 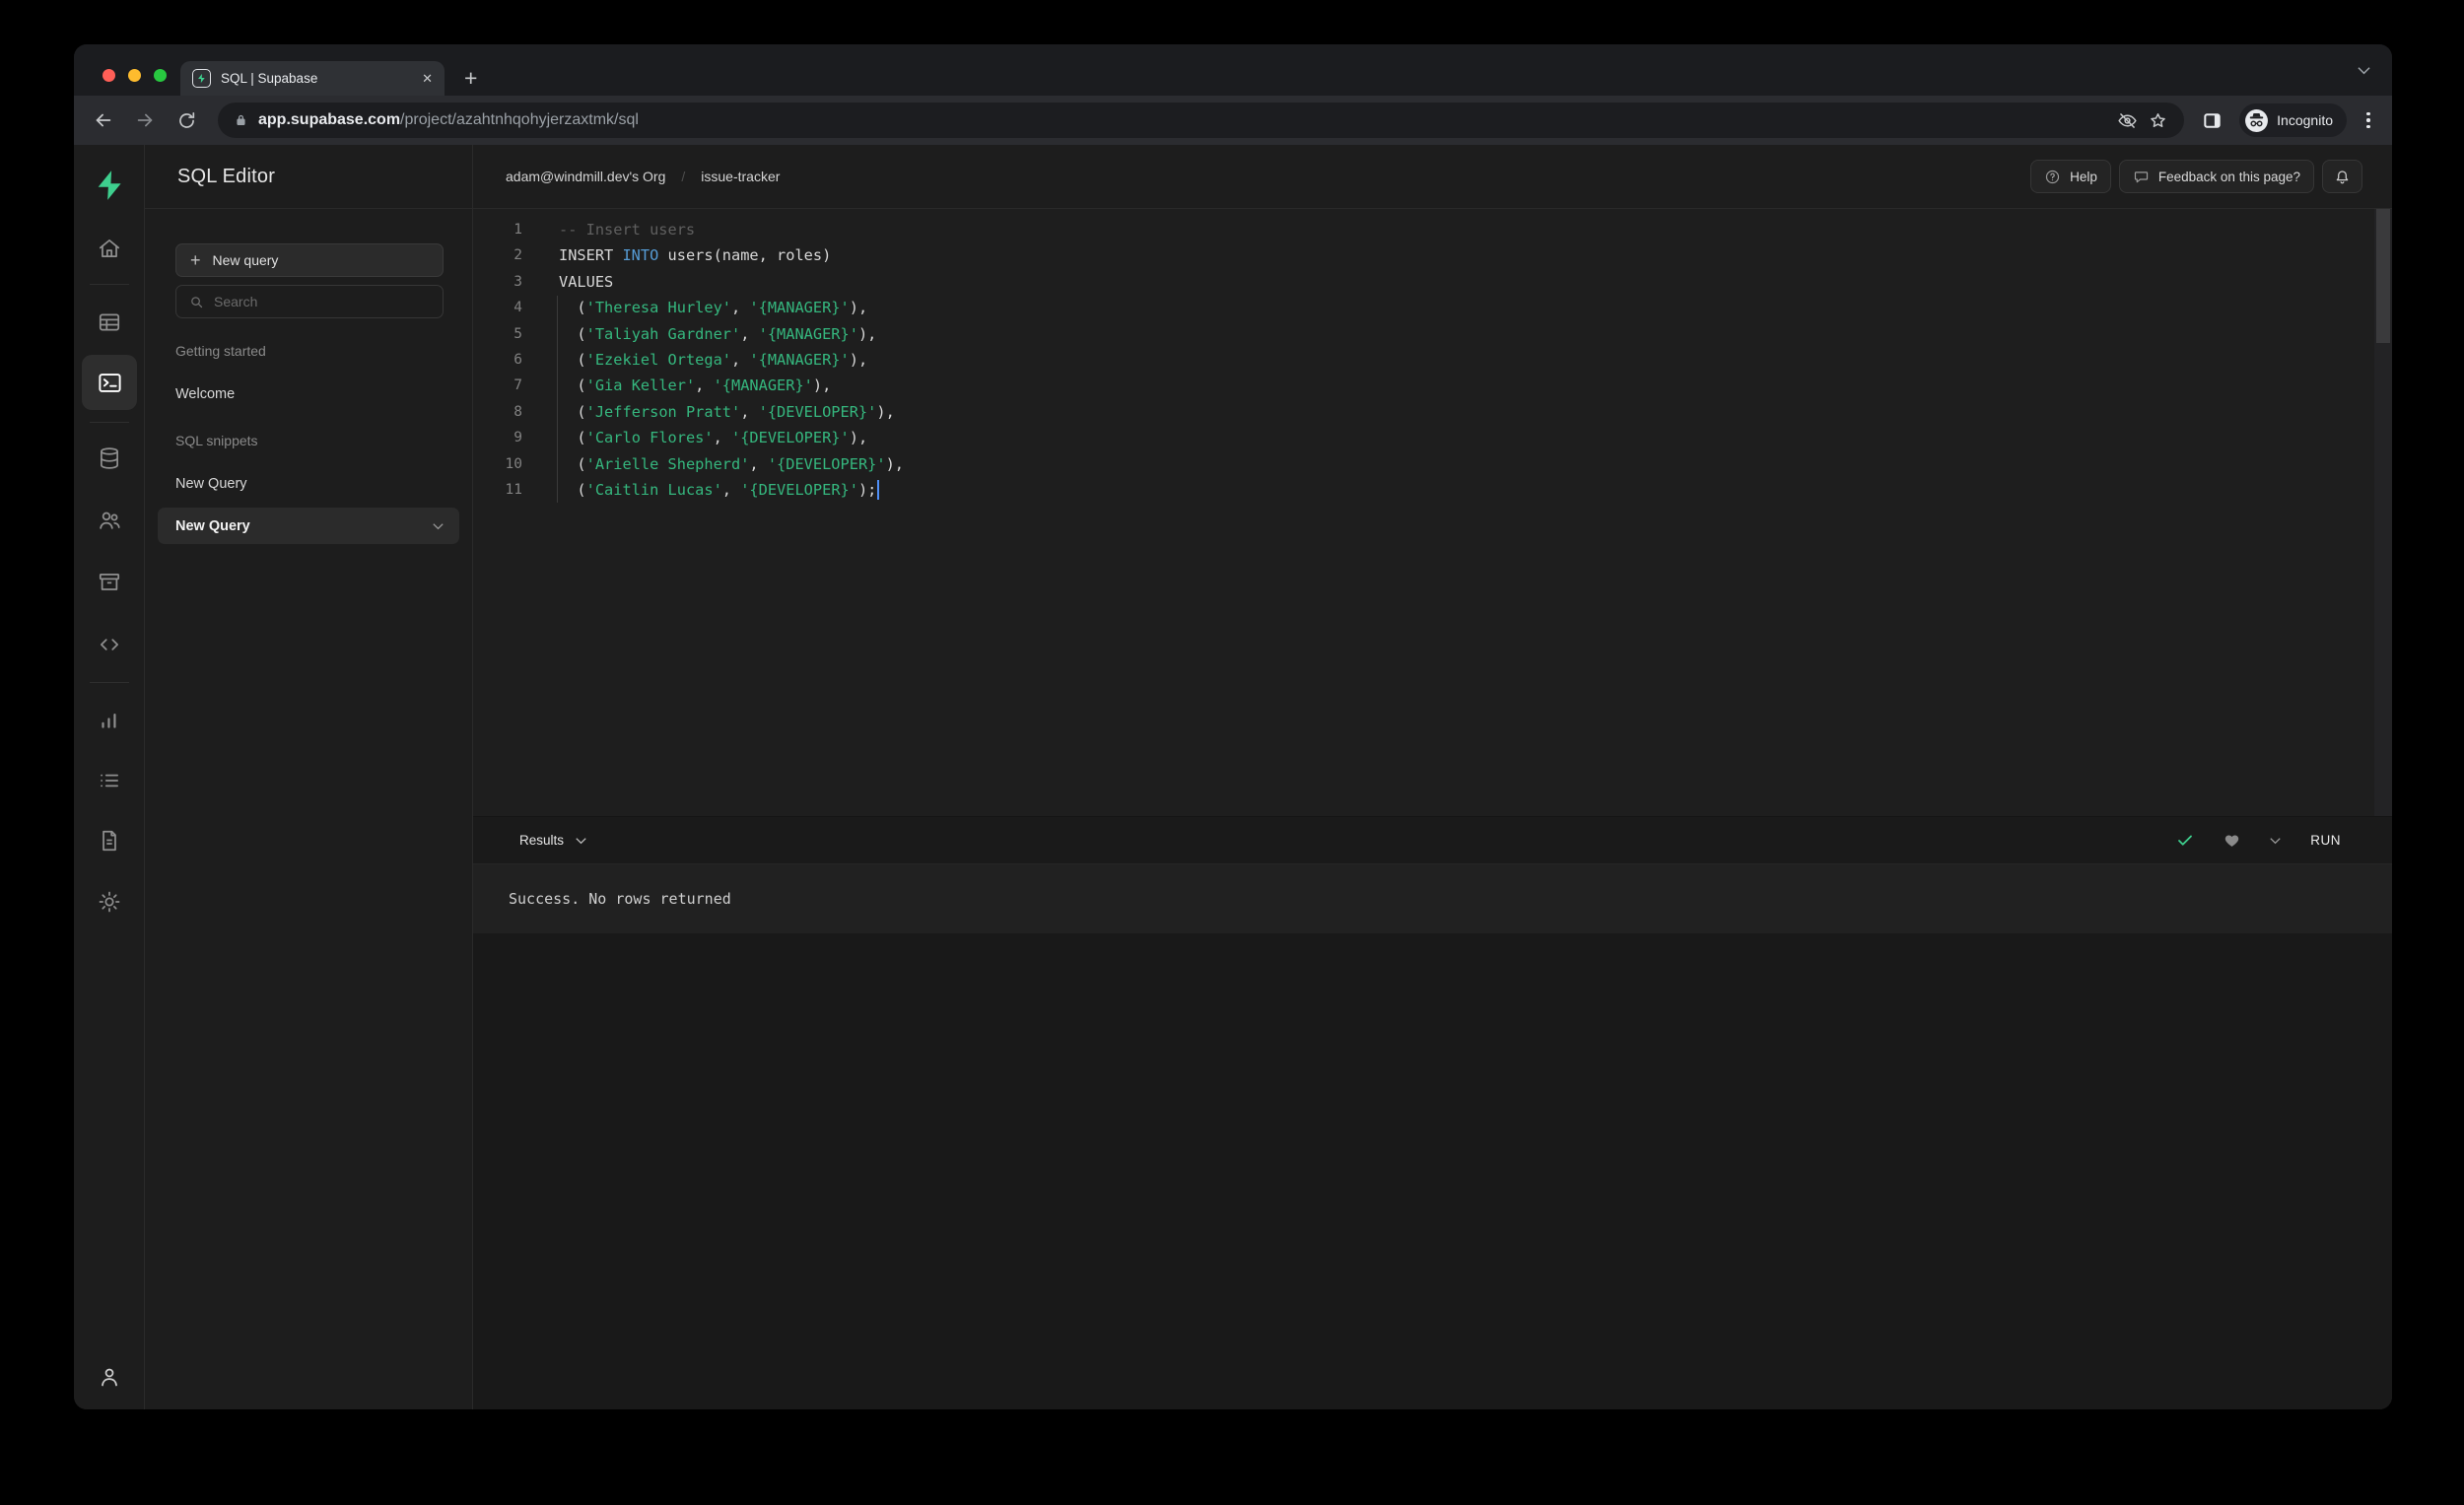 What do you see at coordinates (145, 120) in the screenshot?
I see `forward-button` at bounding box center [145, 120].